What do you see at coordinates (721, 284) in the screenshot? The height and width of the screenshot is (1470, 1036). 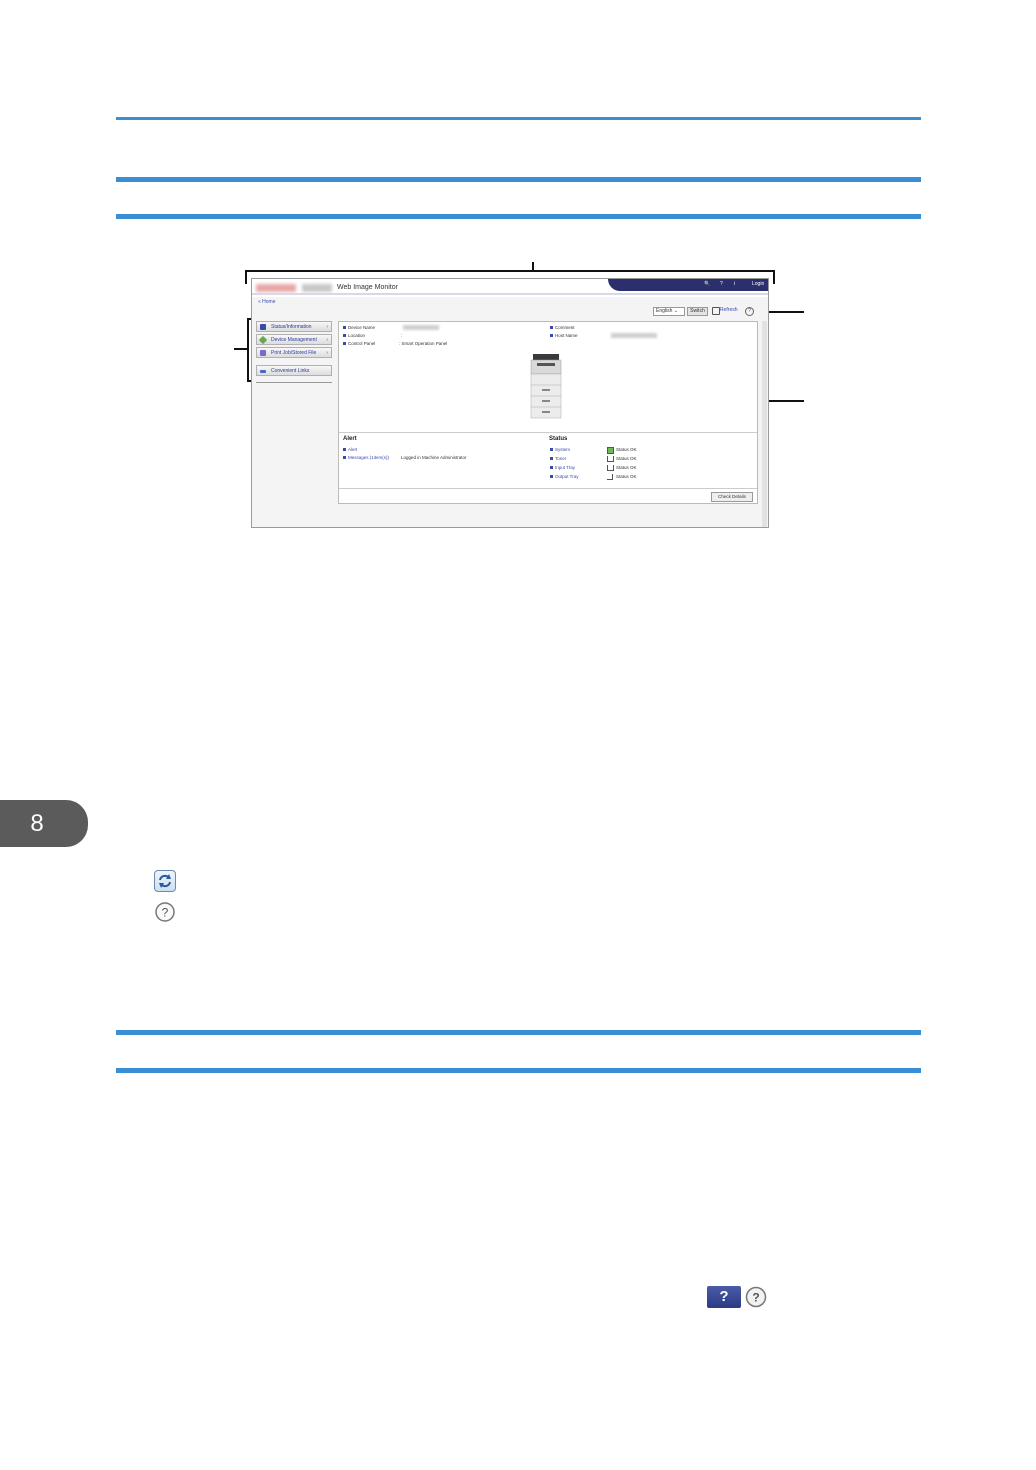 I see `help-nav-icon: ?` at bounding box center [721, 284].